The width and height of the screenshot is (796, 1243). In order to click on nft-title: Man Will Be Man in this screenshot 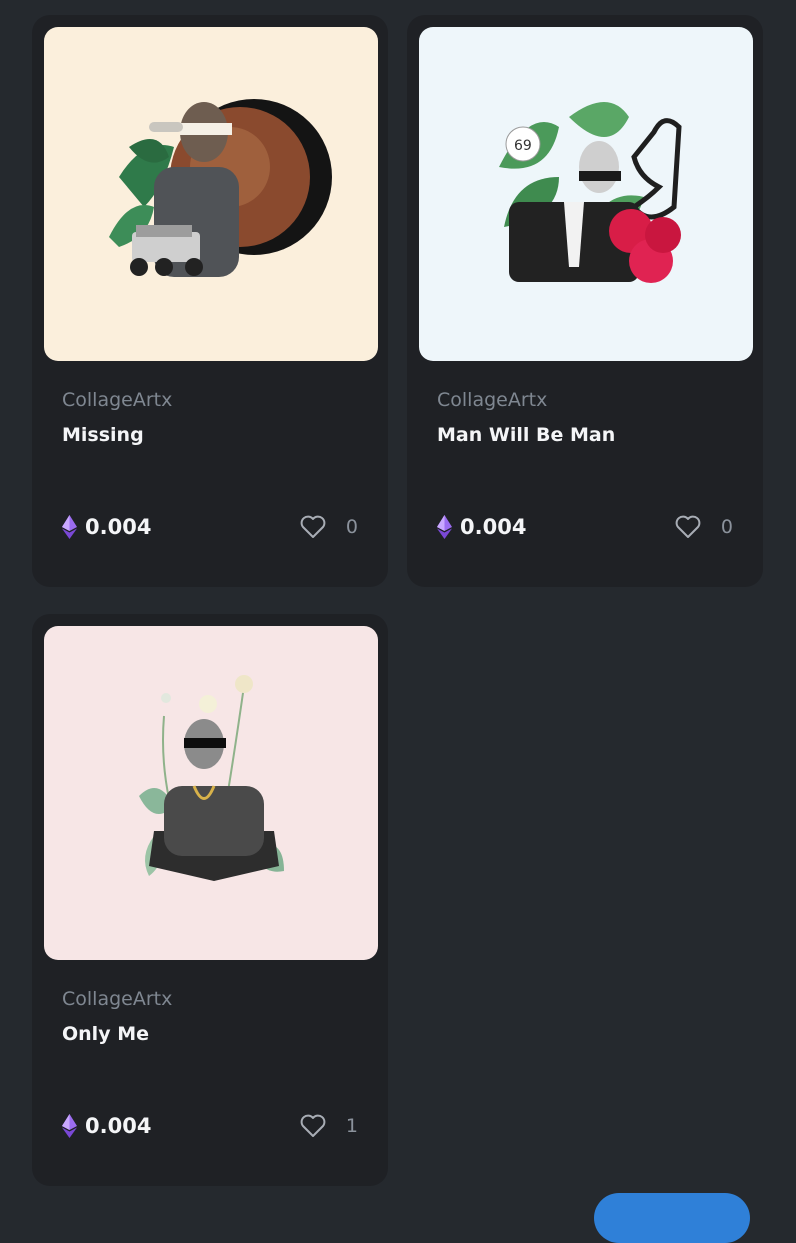, I will do `click(526, 435)`.